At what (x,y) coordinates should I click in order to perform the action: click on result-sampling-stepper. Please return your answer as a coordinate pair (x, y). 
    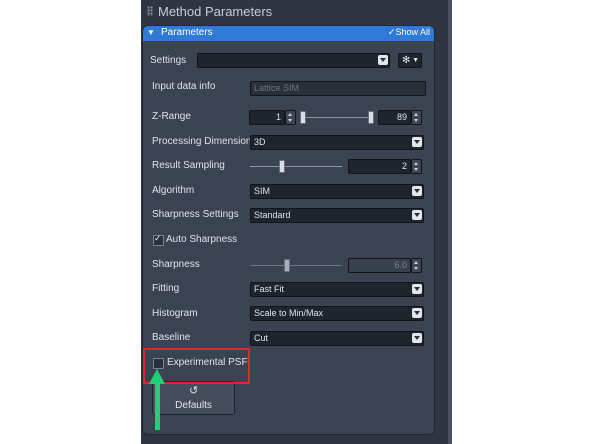
    Looking at the image, I should click on (416, 166).